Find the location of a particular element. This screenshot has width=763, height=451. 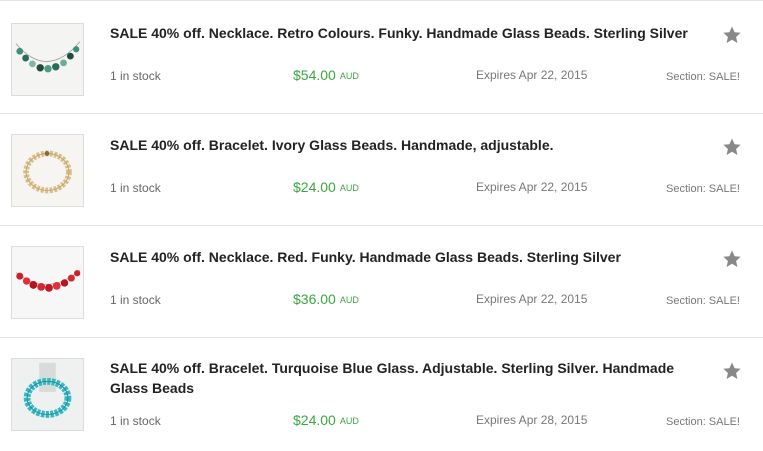

price: $36.00 AUD is located at coordinates (326, 299).